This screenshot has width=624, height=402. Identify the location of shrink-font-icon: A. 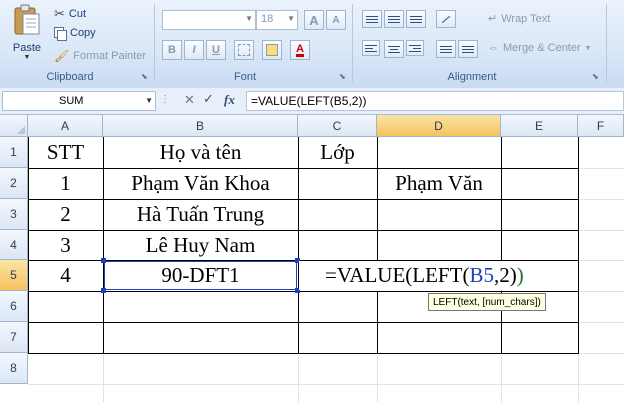
(336, 20).